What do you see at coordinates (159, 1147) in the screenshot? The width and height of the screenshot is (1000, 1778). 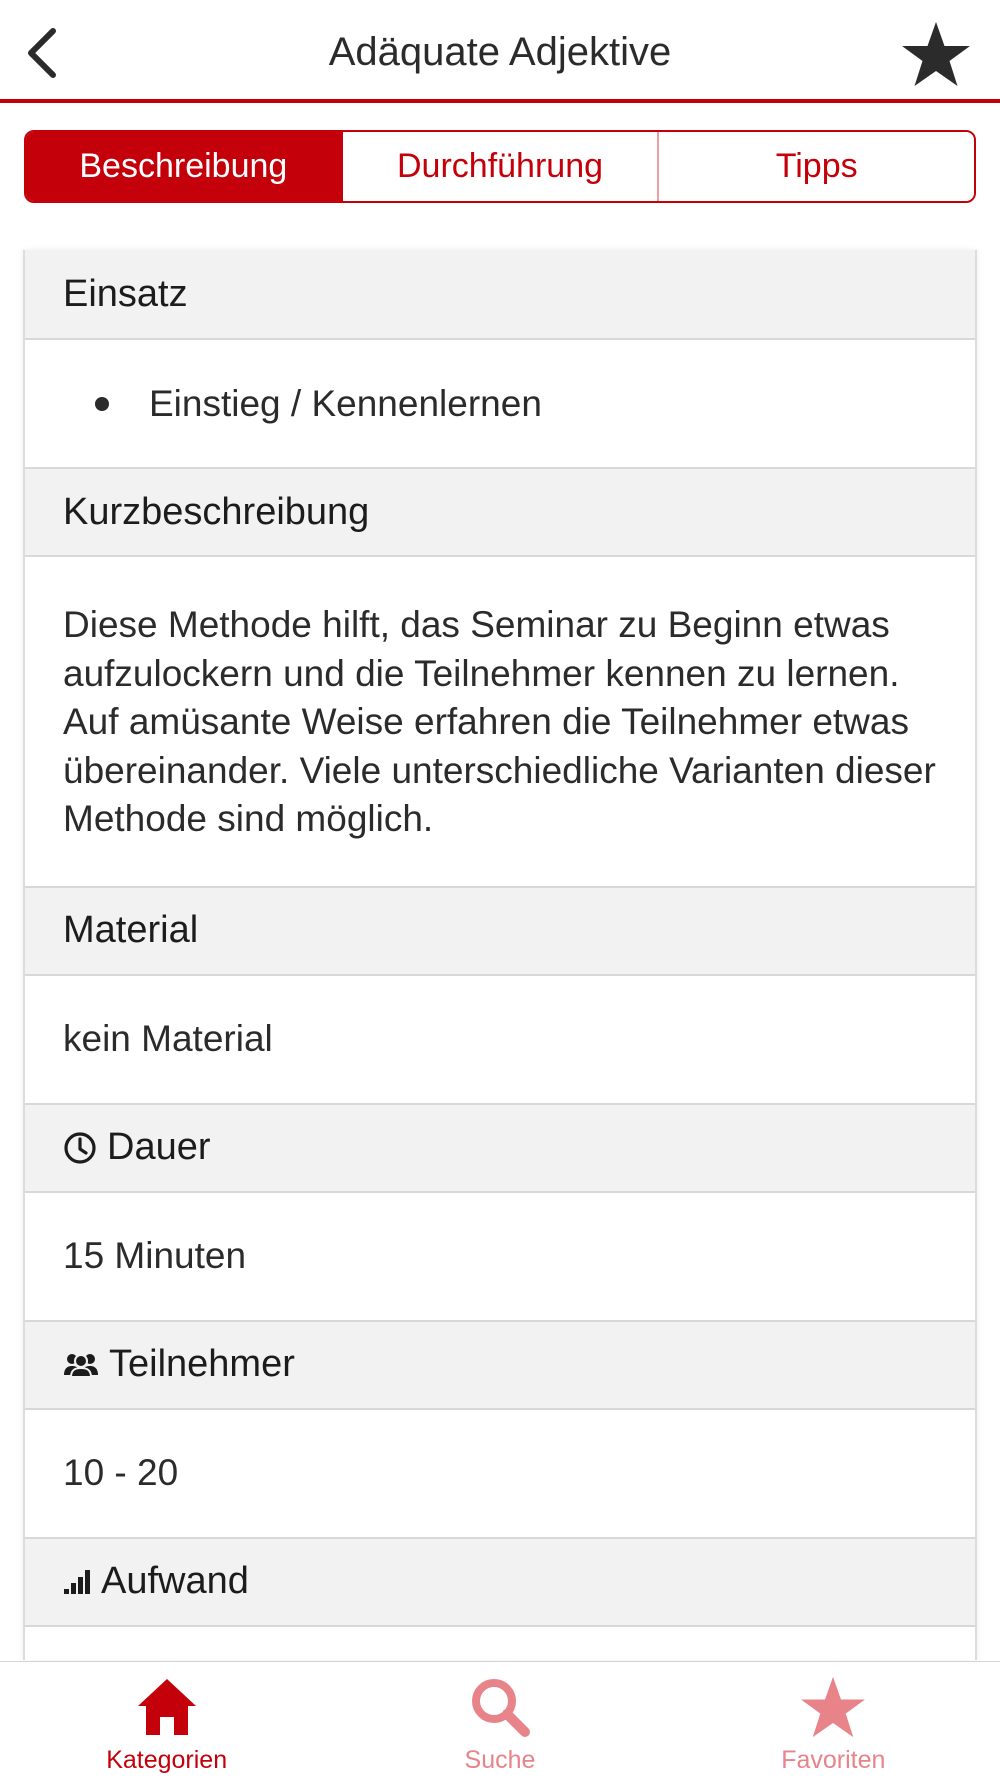 I see `section-title: Dauer` at bounding box center [159, 1147].